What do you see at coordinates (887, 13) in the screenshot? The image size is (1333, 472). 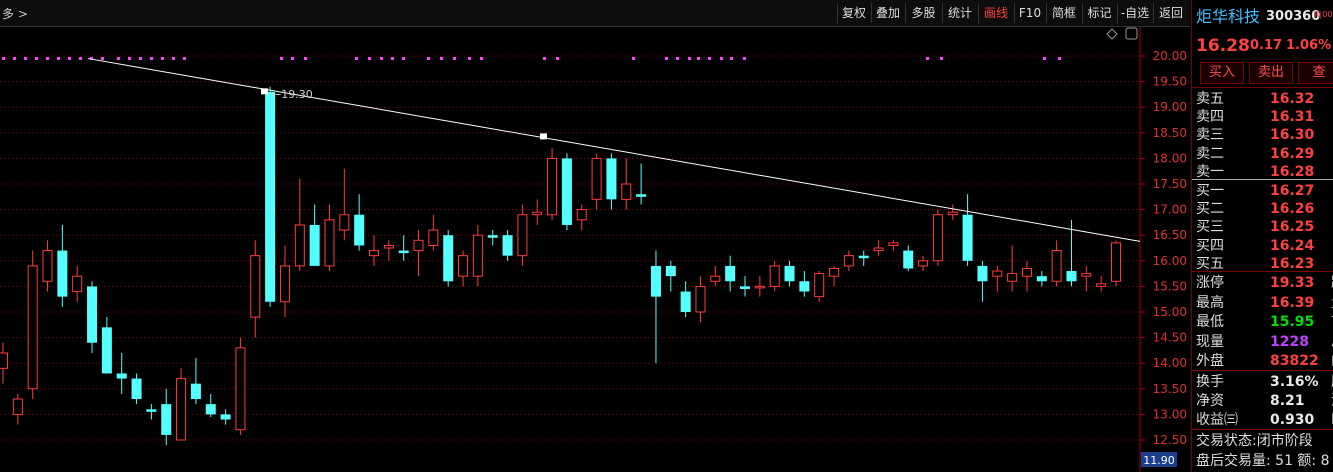 I see `toolbar-button-1: 叠加` at bounding box center [887, 13].